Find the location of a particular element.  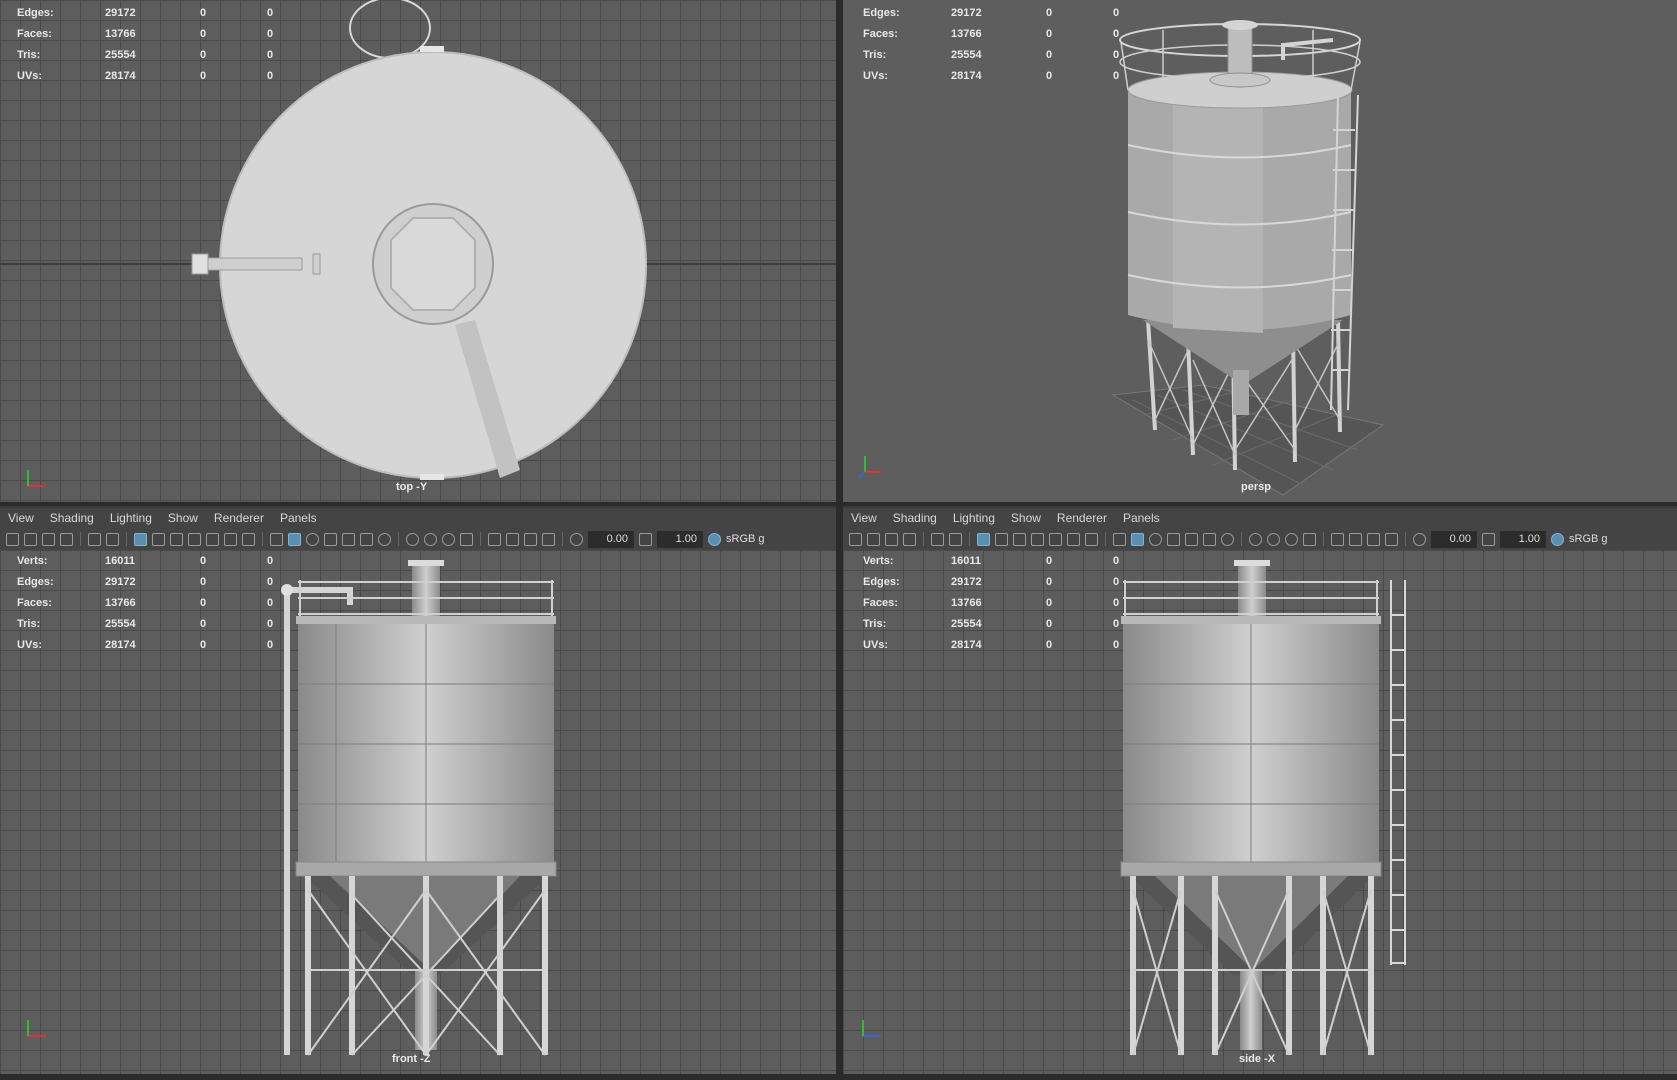

pane-splitter-vertical is located at coordinates (839, 540).